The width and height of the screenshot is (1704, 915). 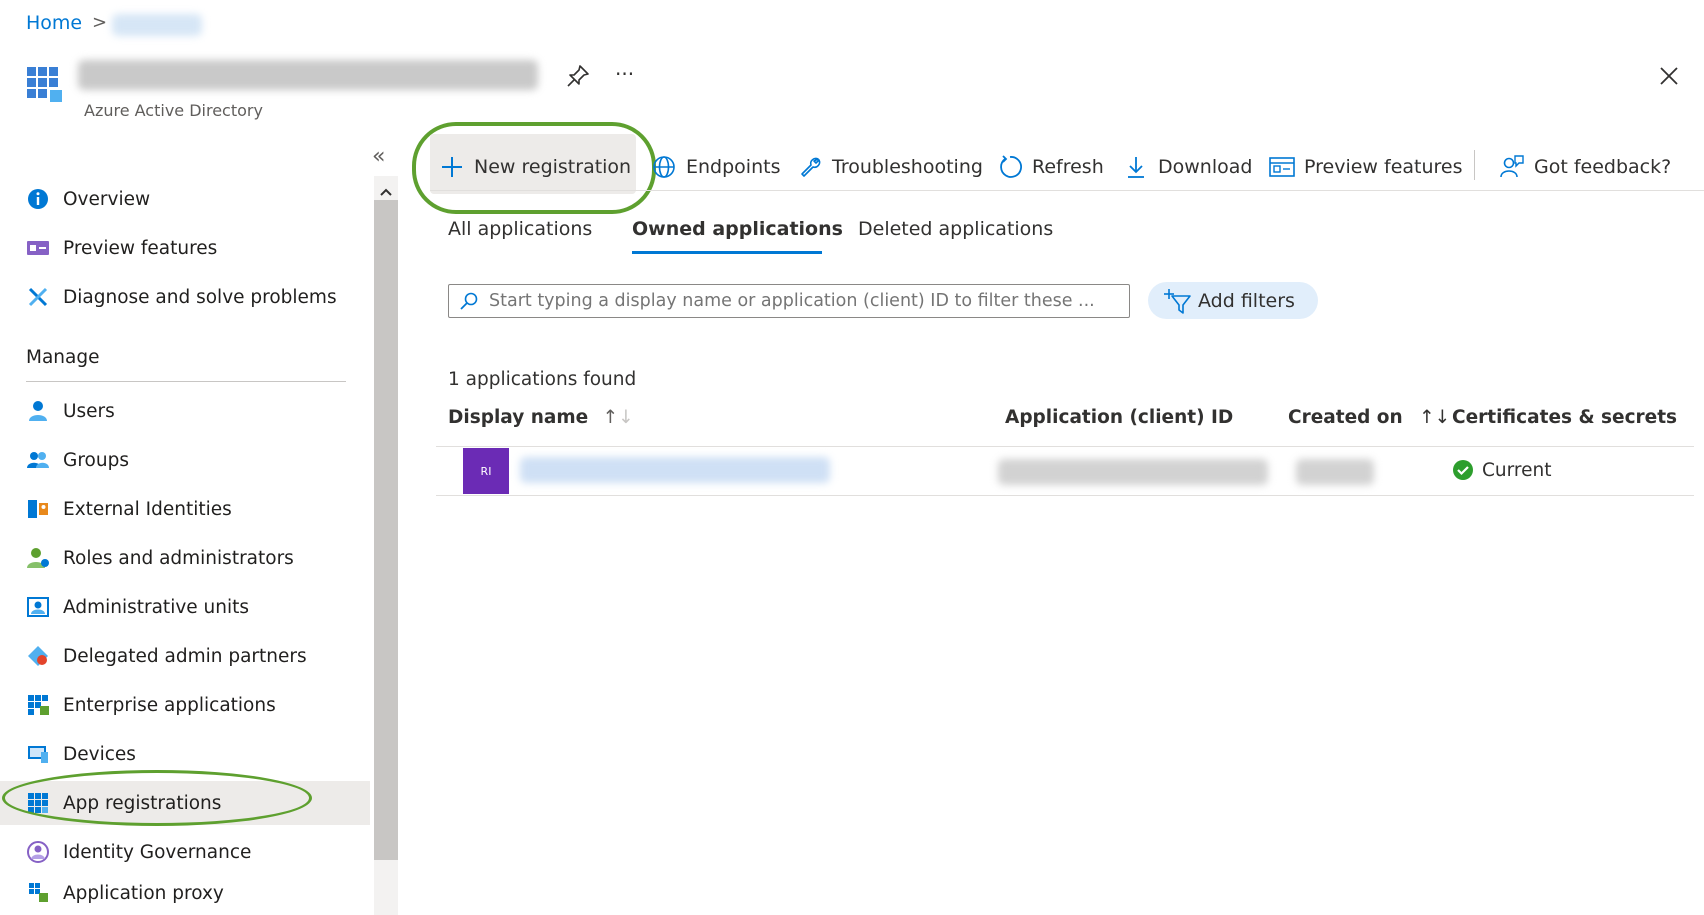 I want to click on column-label: Display name, so click(x=518, y=417).